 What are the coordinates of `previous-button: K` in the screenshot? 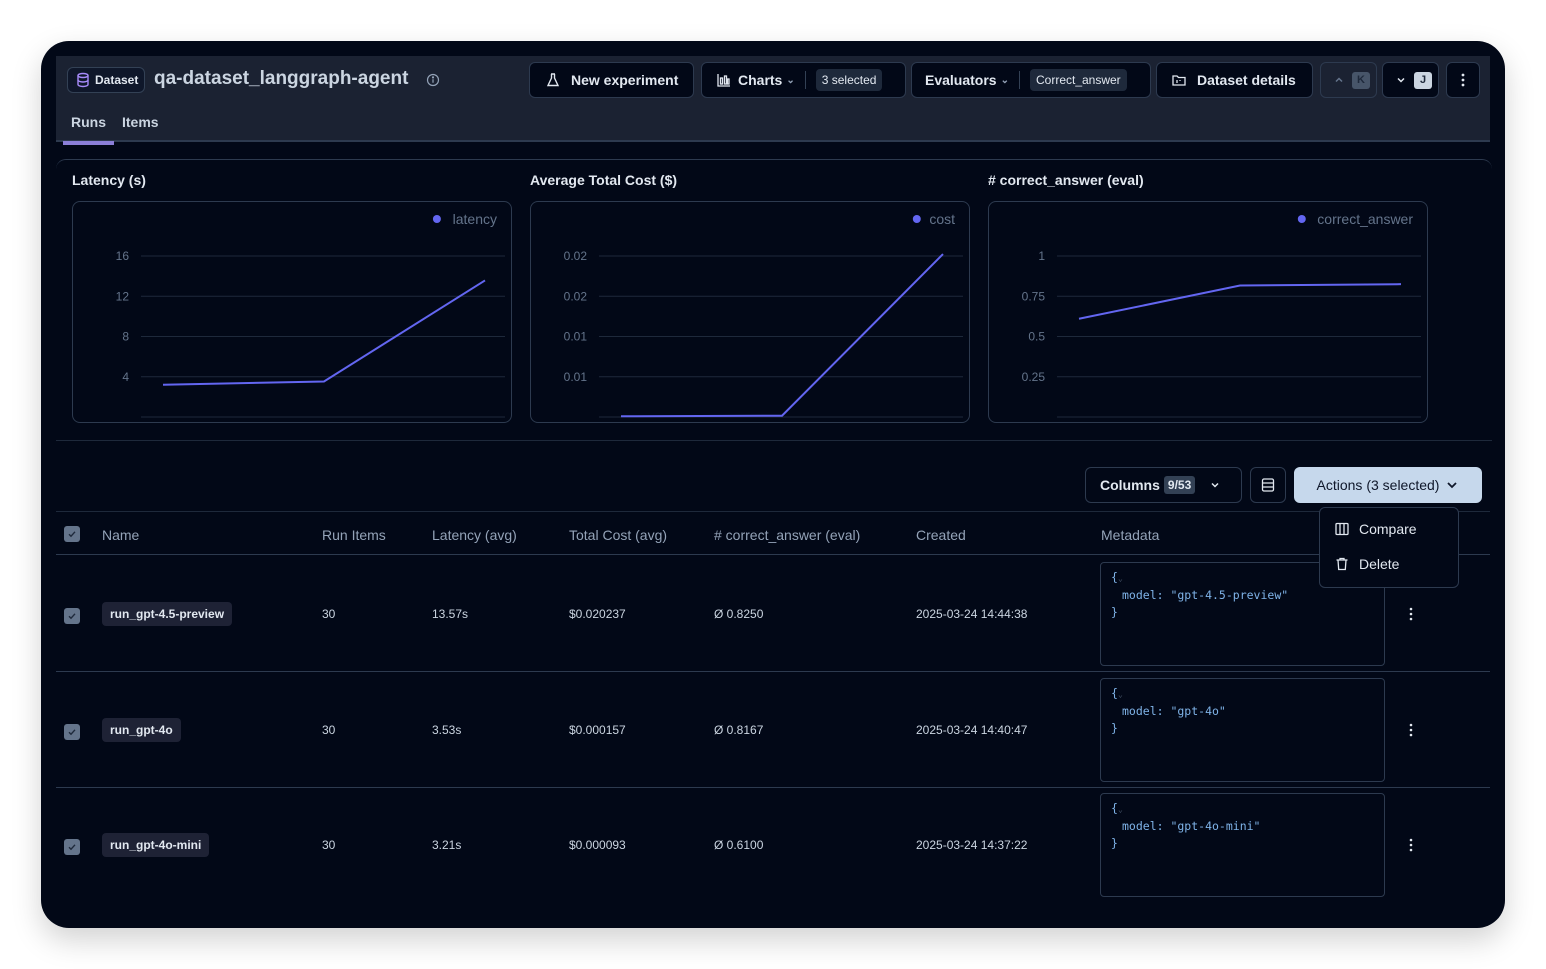 It's located at (1348, 80).